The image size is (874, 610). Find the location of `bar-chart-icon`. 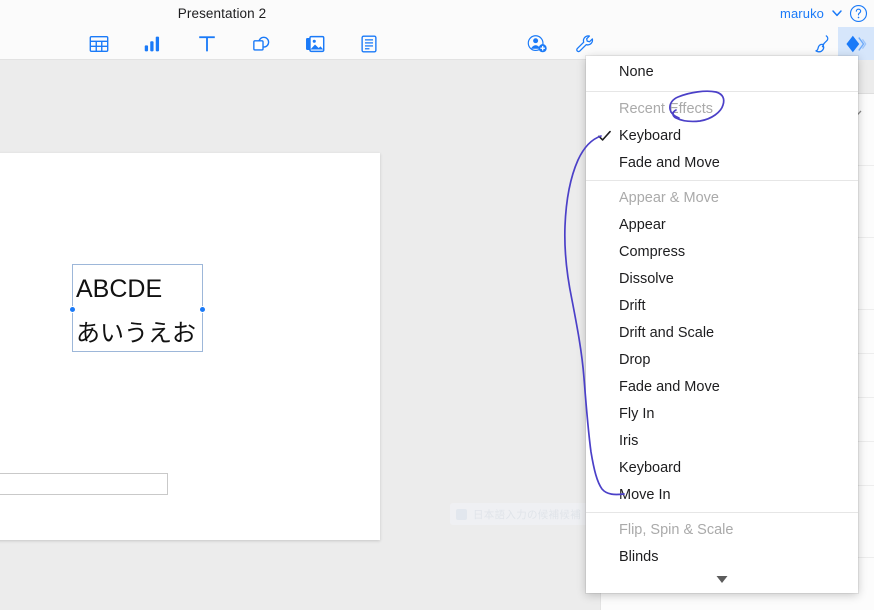

bar-chart-icon is located at coordinates (153, 44).